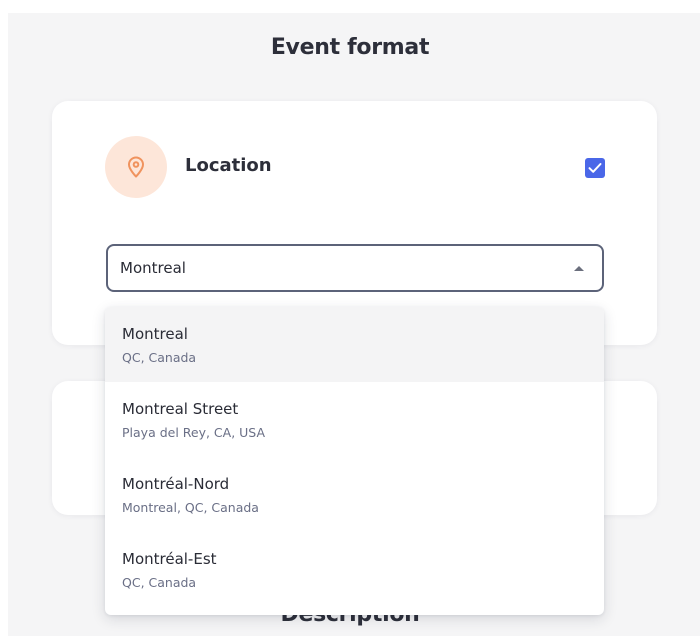 The height and width of the screenshot is (636, 700). I want to click on map-pin-icon, so click(136, 167).